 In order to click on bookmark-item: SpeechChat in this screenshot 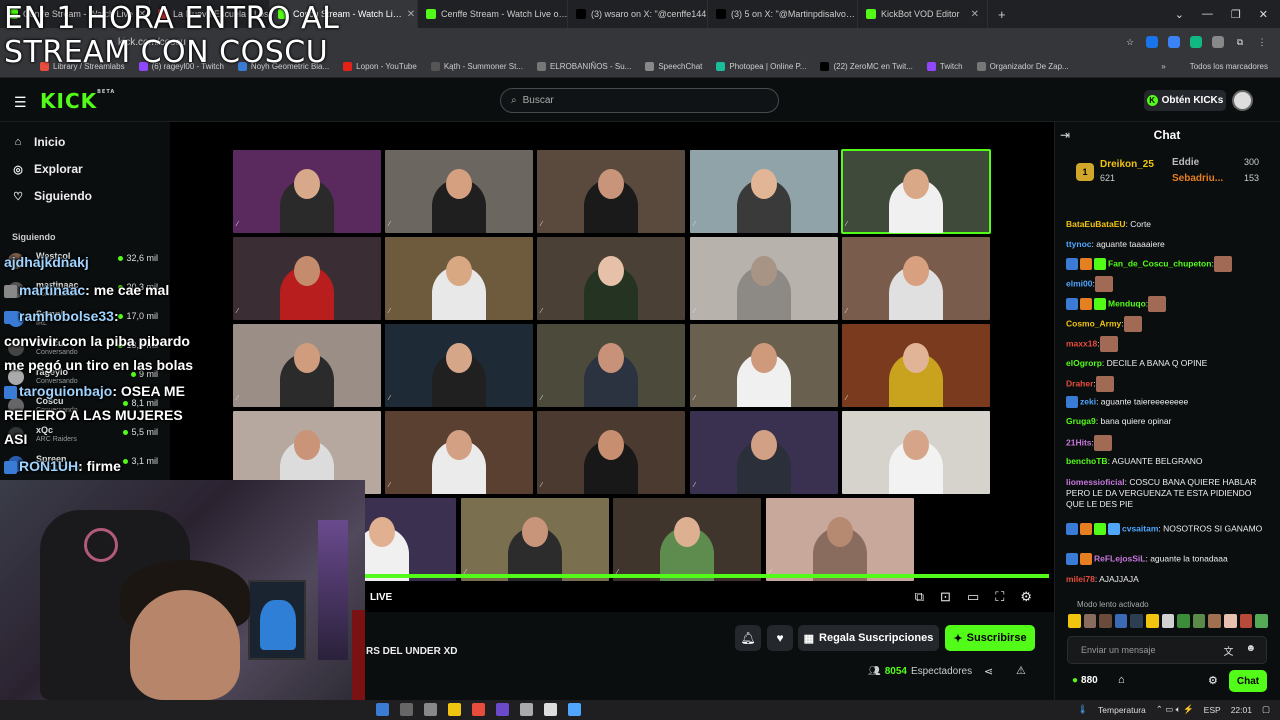, I will do `click(673, 66)`.